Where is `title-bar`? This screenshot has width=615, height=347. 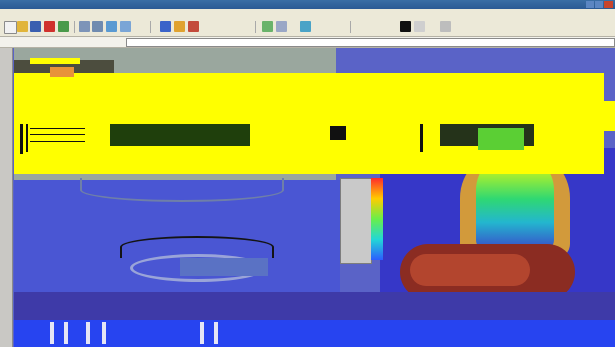 title-bar is located at coordinates (307, 4).